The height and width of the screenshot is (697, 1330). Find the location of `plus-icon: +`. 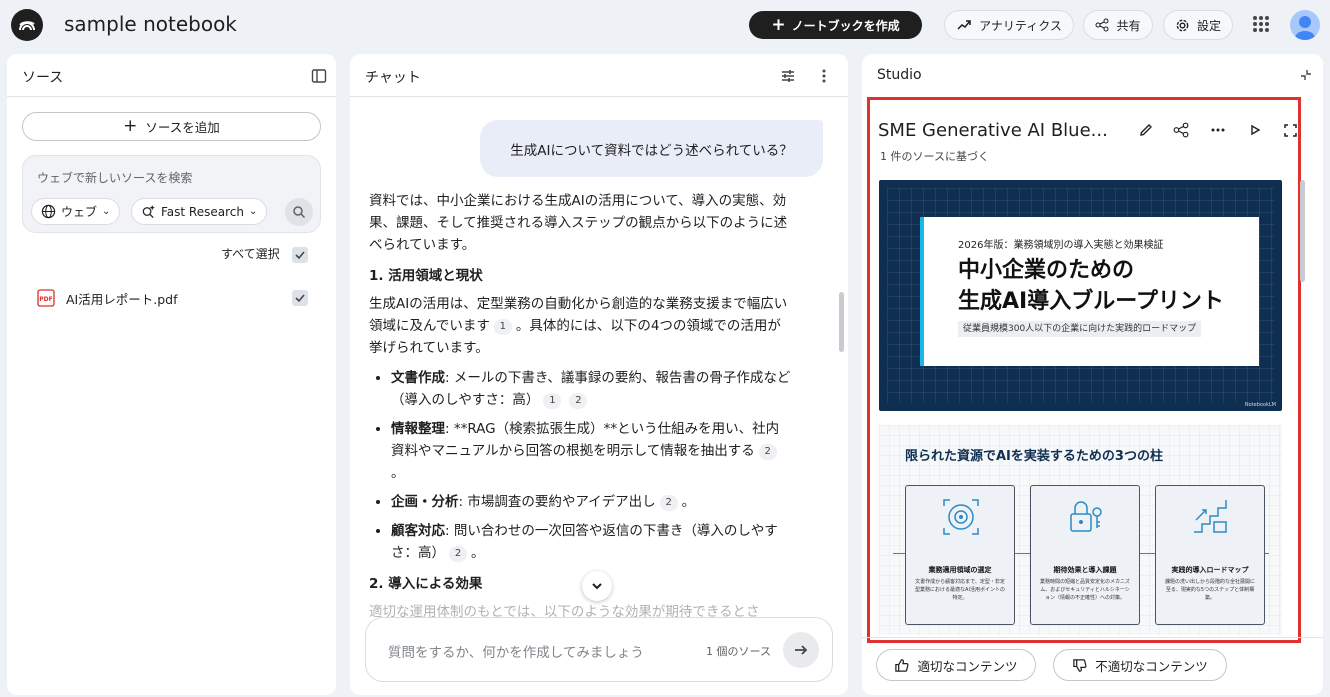

plus-icon: + is located at coordinates (130, 126).